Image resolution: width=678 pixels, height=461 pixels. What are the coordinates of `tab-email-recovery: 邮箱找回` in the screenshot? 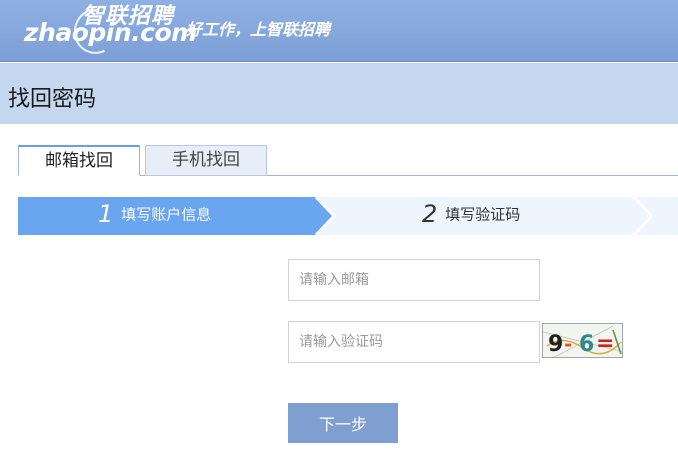 It's located at (79, 160).